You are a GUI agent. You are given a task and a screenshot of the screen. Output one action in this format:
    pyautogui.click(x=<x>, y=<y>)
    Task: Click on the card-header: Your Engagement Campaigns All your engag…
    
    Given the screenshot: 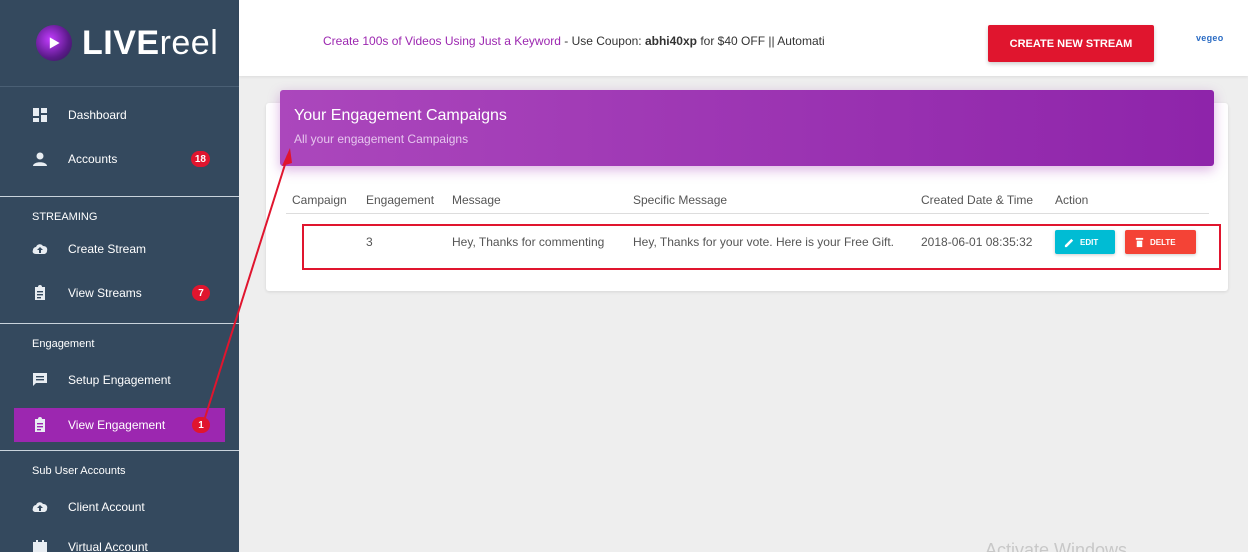 What is the action you would take?
    pyautogui.click(x=747, y=128)
    